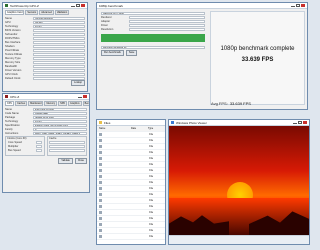 The width and height of the screenshot is (320, 250). I want to click on cpuz-field-value: MMX, SSE, SSE2, SSE3, SSSE3, SSE4.1, so click(60, 133).